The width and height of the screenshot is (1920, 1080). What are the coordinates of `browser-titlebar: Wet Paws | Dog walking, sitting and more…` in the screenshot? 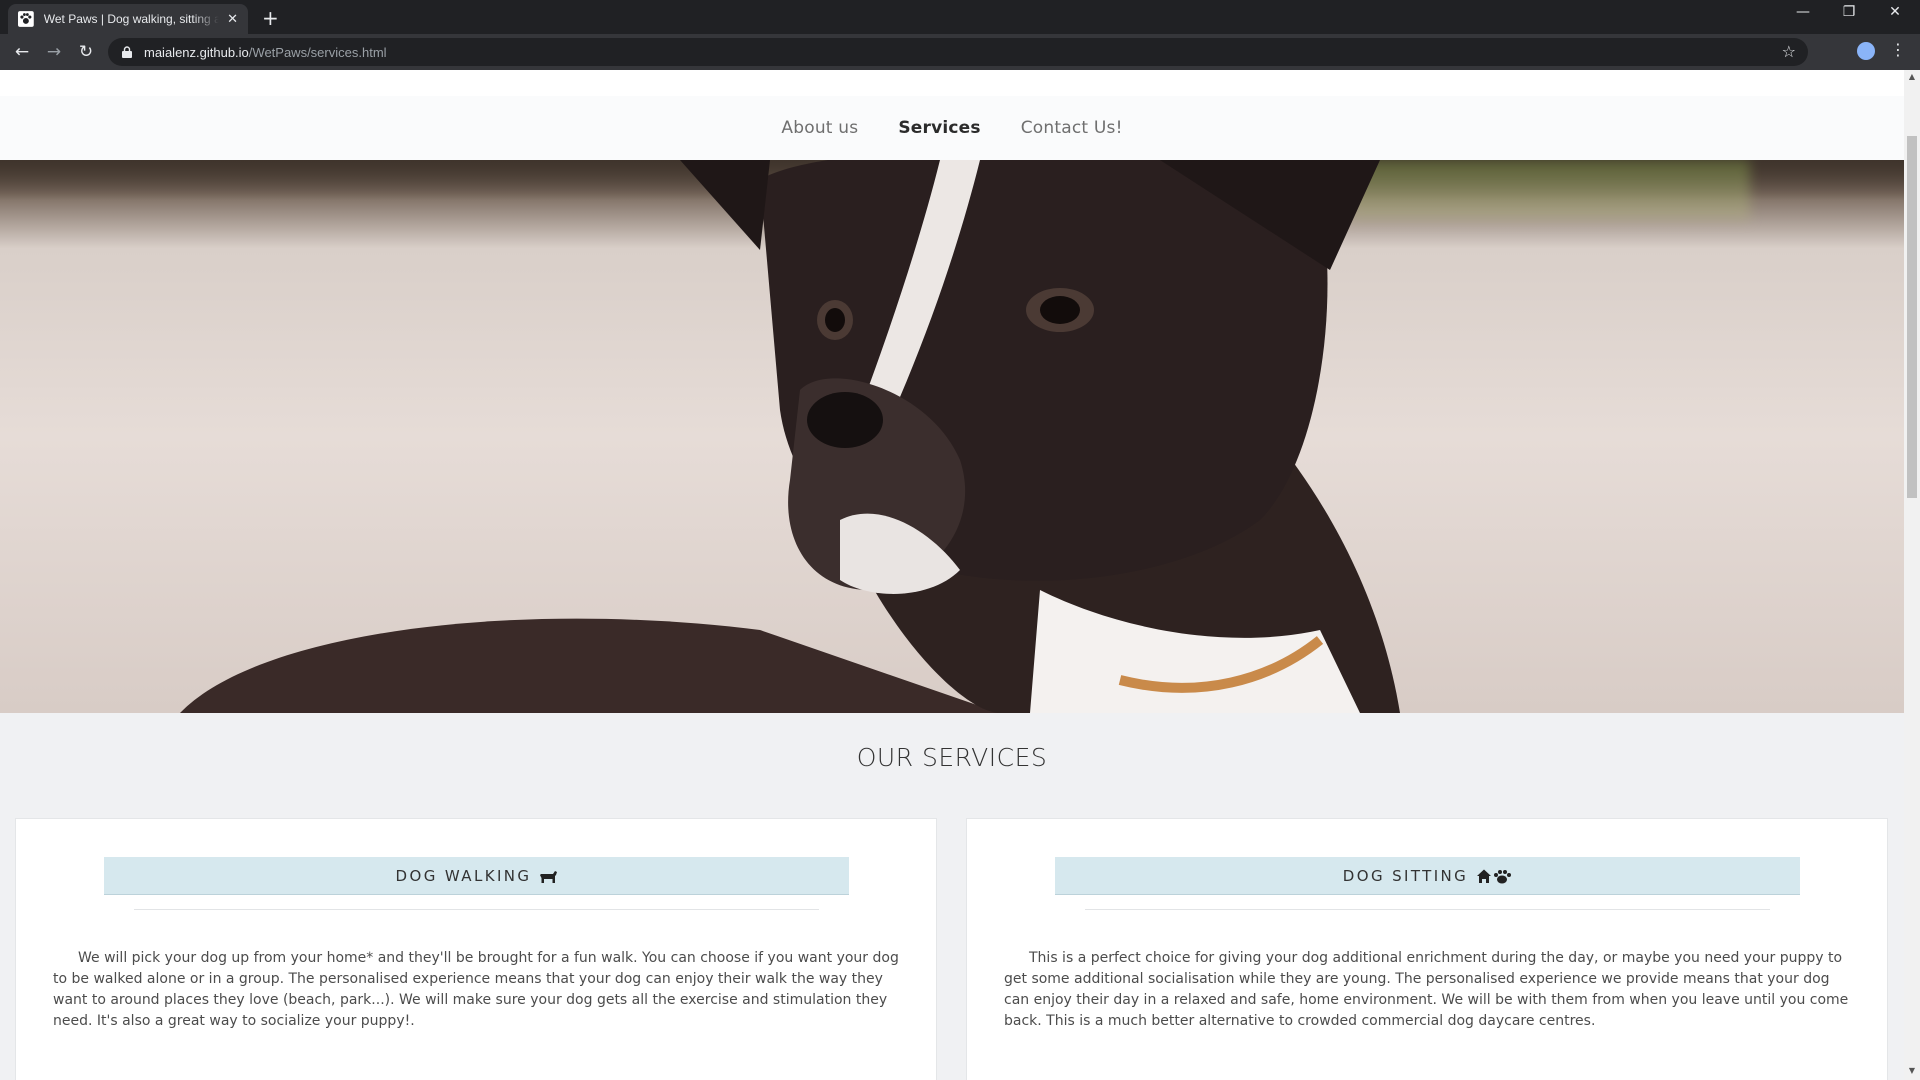 It's located at (960, 17).